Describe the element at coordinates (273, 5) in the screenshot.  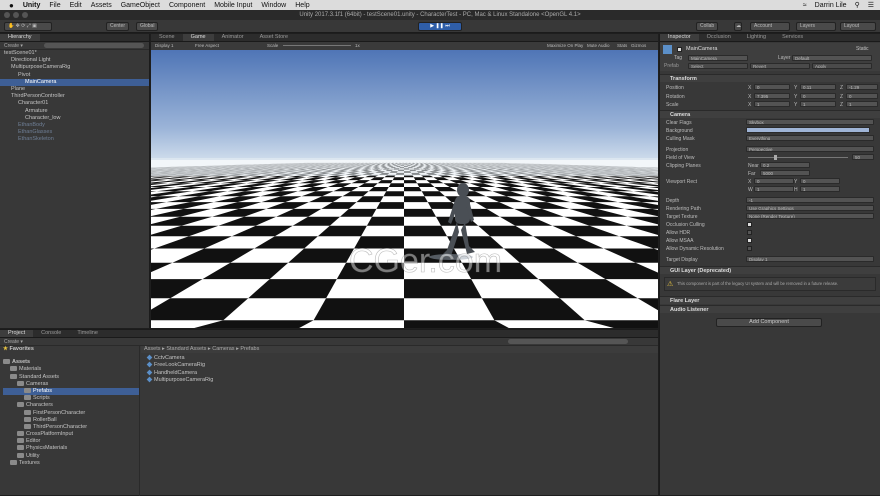
I see `menu-window: Window` at that location.